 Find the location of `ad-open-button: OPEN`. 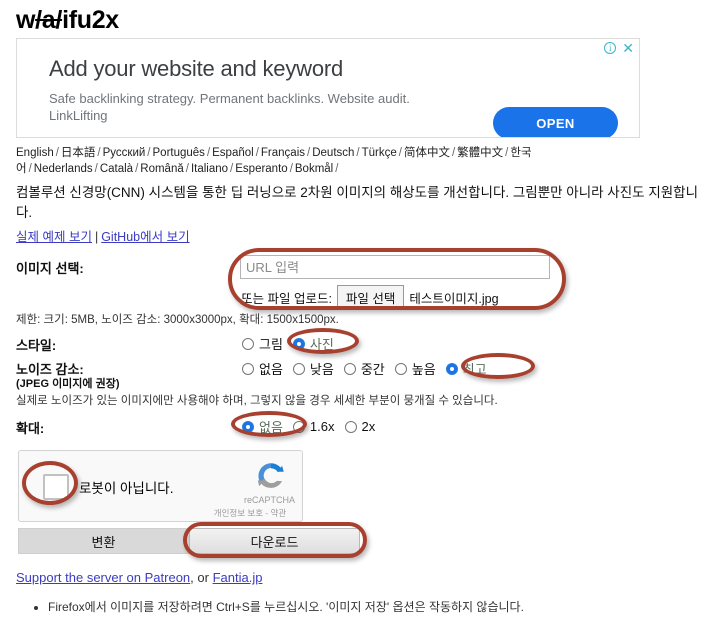

ad-open-button: OPEN is located at coordinates (555, 122).